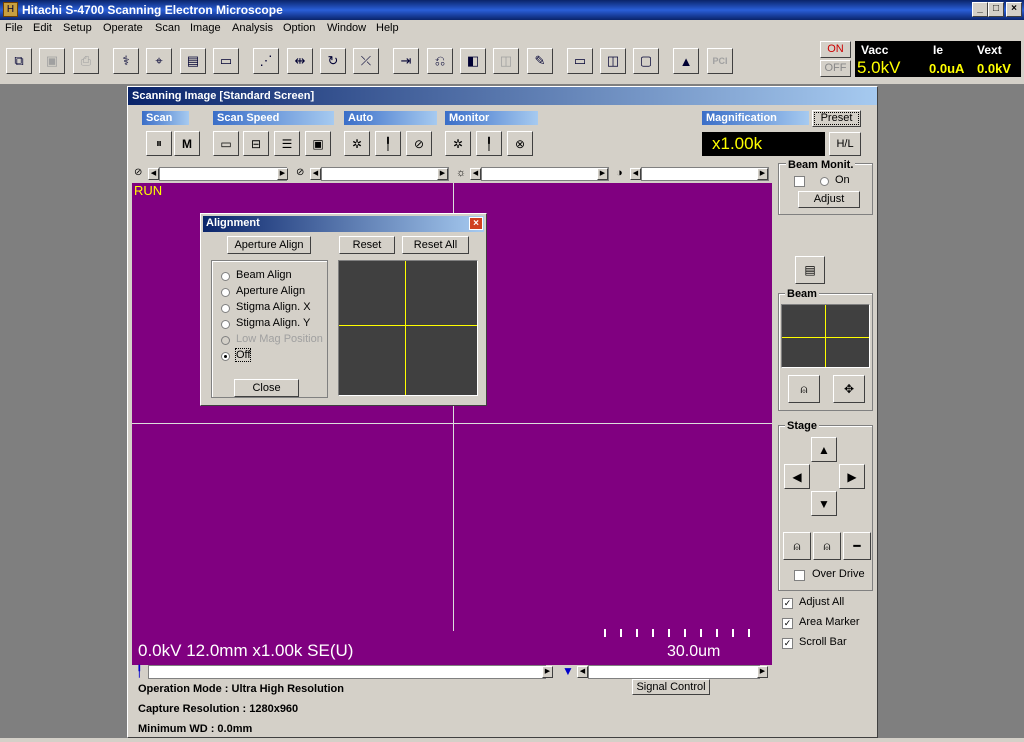 The width and height of the screenshot is (1024, 742). What do you see at coordinates (333, 61) in the screenshot?
I see `rotate-icon: ↻` at bounding box center [333, 61].